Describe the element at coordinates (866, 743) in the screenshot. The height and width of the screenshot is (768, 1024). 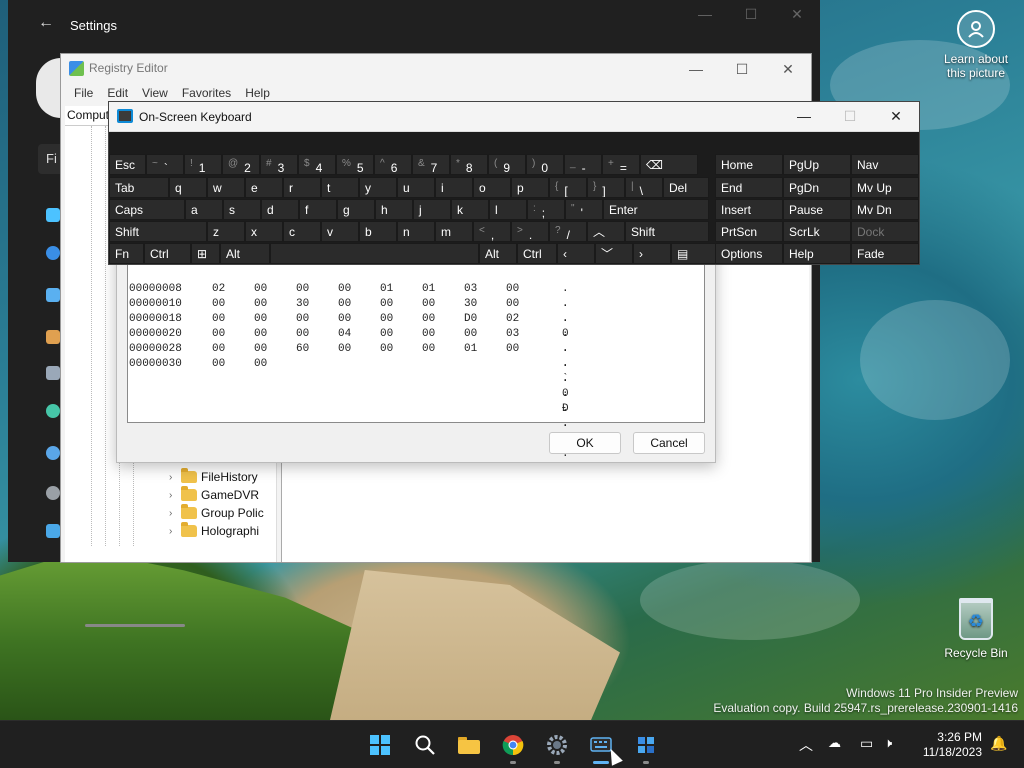
I see `network-icon: ▭` at that location.